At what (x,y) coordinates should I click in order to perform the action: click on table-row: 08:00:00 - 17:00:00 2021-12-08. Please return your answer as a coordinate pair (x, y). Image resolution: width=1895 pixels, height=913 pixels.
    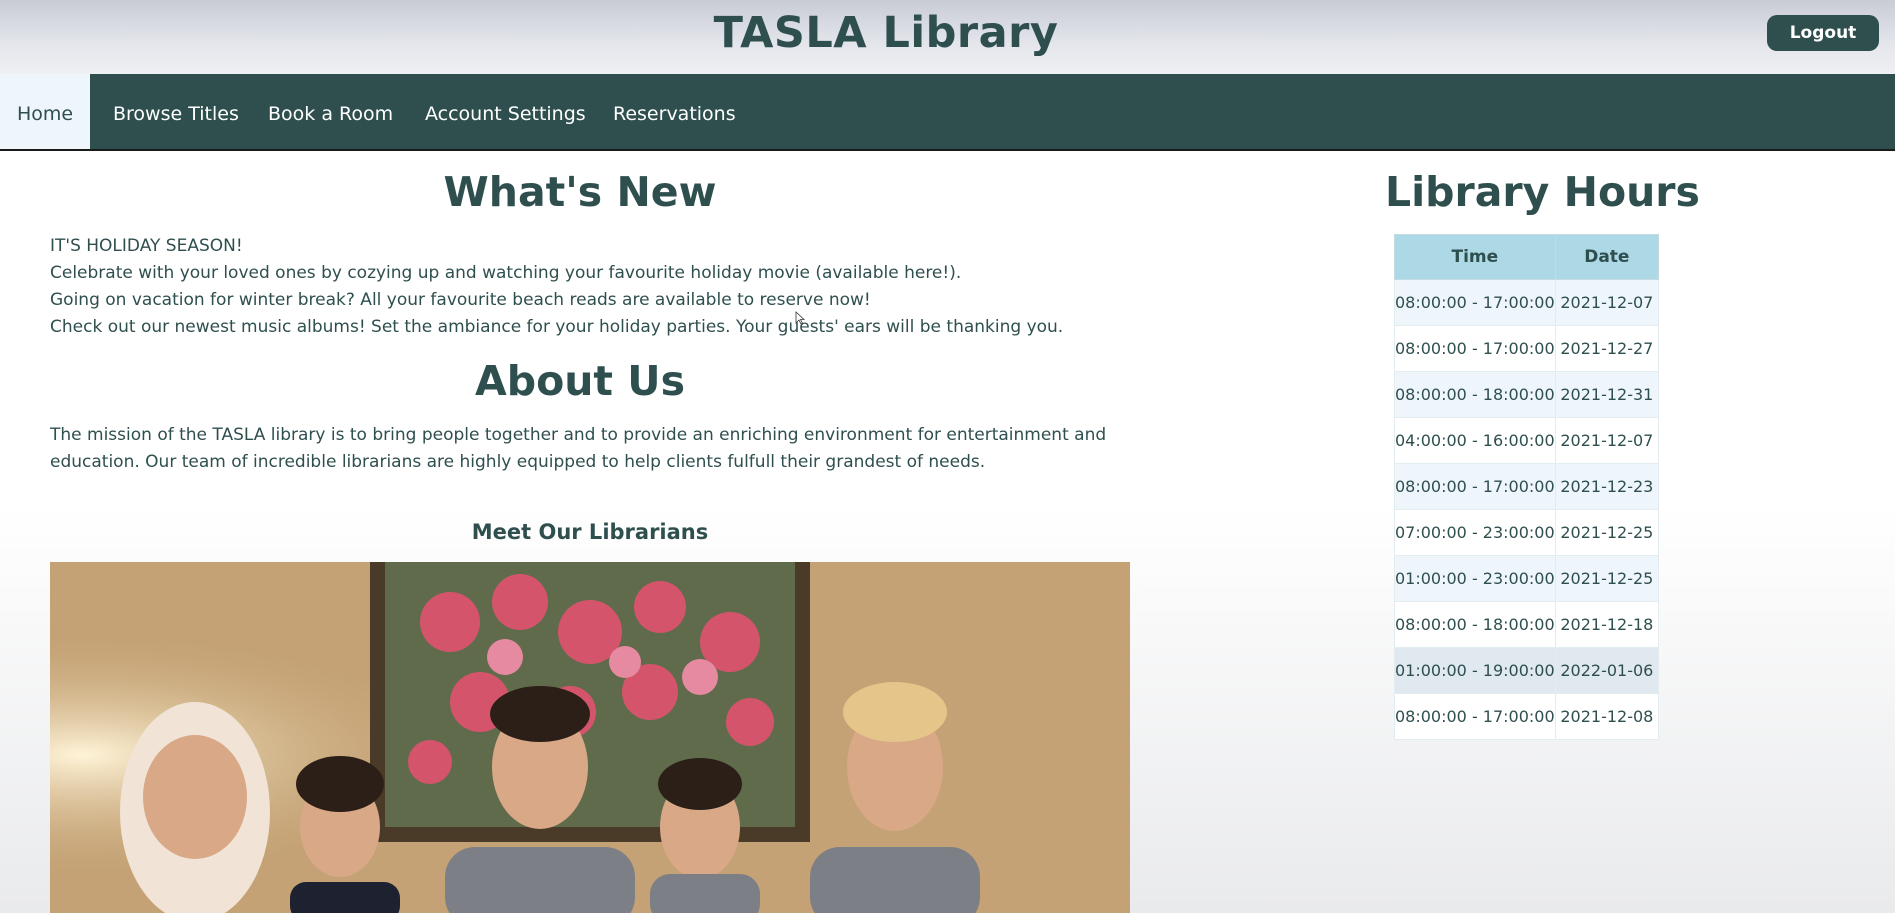
    Looking at the image, I should click on (1527, 716).